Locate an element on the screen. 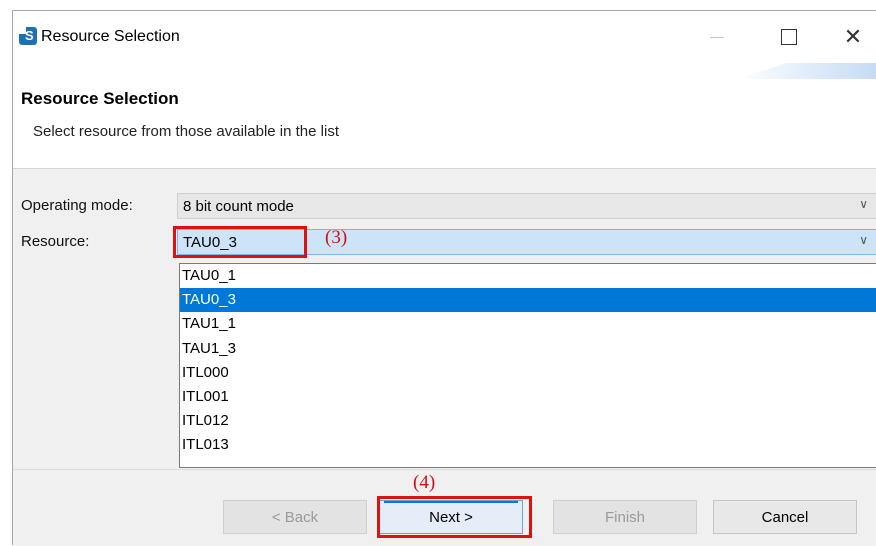 The image size is (876, 546). operating-mode-value: 8 bit count mode is located at coordinates (238, 206).